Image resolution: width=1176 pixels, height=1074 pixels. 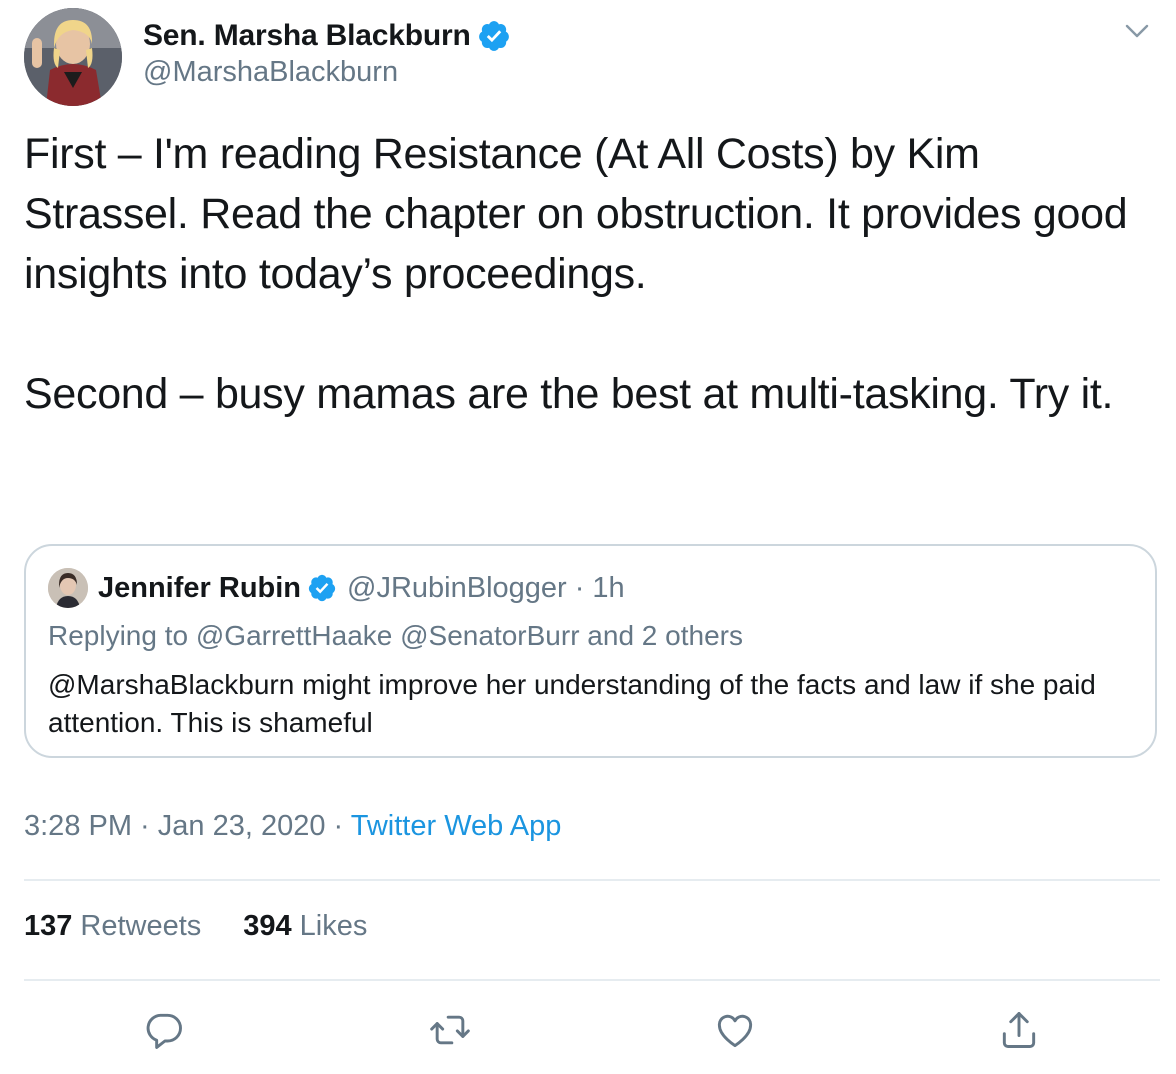 I want to click on likes-stat: 394 Likes, so click(x=305, y=926).